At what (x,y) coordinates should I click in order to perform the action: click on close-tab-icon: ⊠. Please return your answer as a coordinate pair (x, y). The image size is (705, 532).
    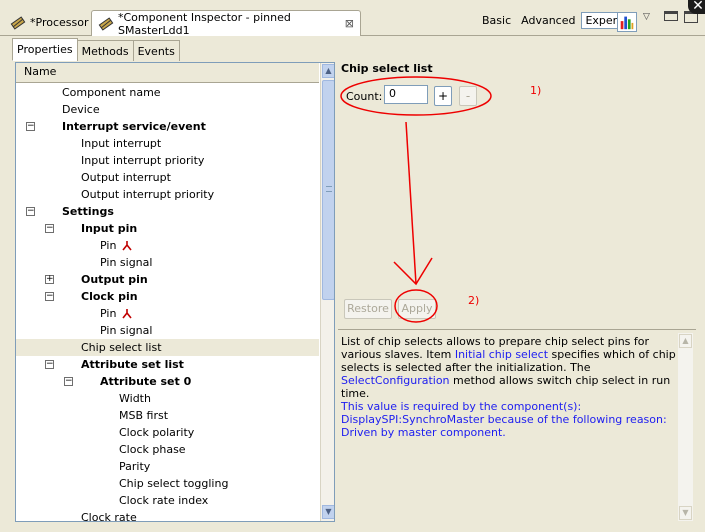
    Looking at the image, I should click on (349, 23).